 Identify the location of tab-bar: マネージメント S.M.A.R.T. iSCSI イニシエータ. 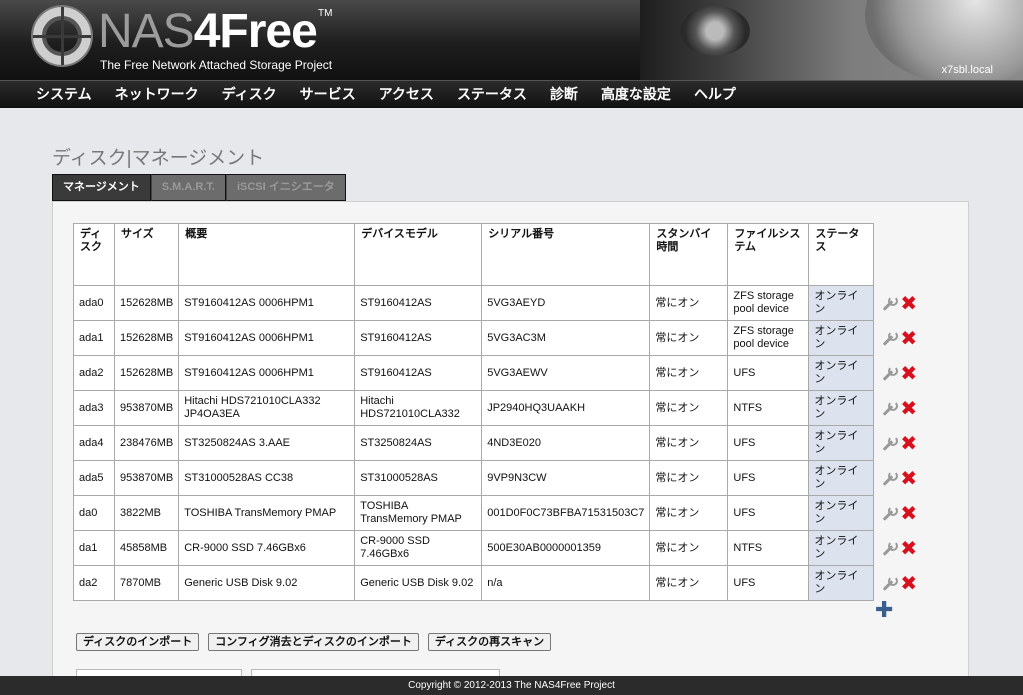
(199, 187).